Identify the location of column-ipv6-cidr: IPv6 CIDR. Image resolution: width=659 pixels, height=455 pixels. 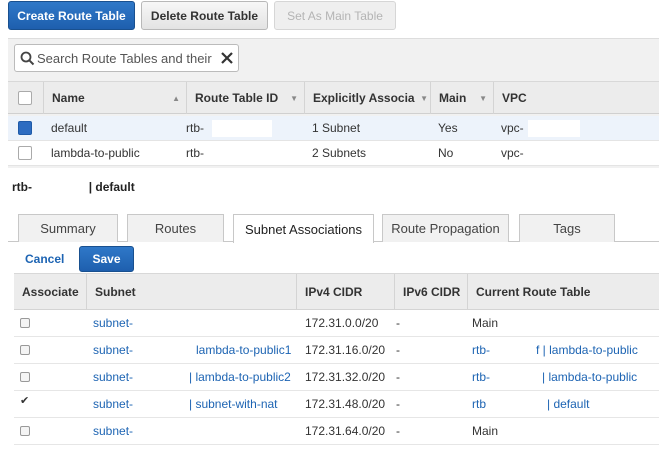
(430, 292).